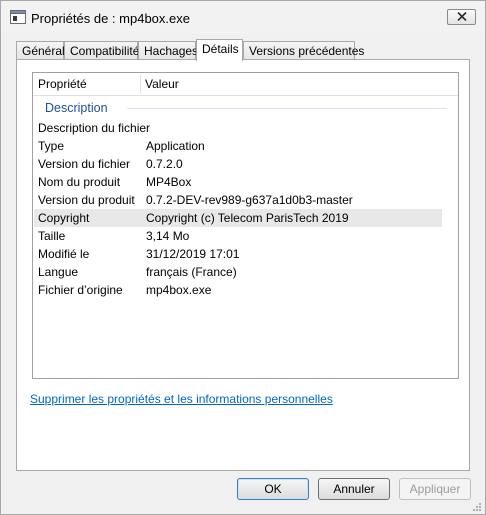 Image resolution: width=486 pixels, height=515 pixels. What do you see at coordinates (58, 272) in the screenshot?
I see `property-name: Langue` at bounding box center [58, 272].